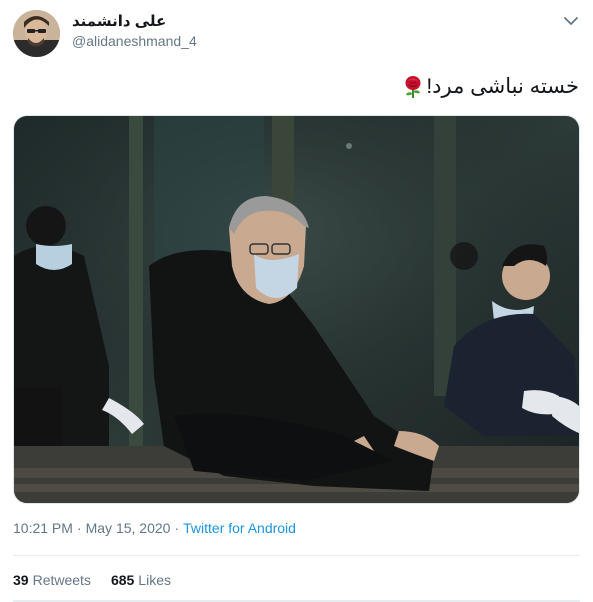  Describe the element at coordinates (239, 528) in the screenshot. I see `source-link: Twitter for Android` at that location.